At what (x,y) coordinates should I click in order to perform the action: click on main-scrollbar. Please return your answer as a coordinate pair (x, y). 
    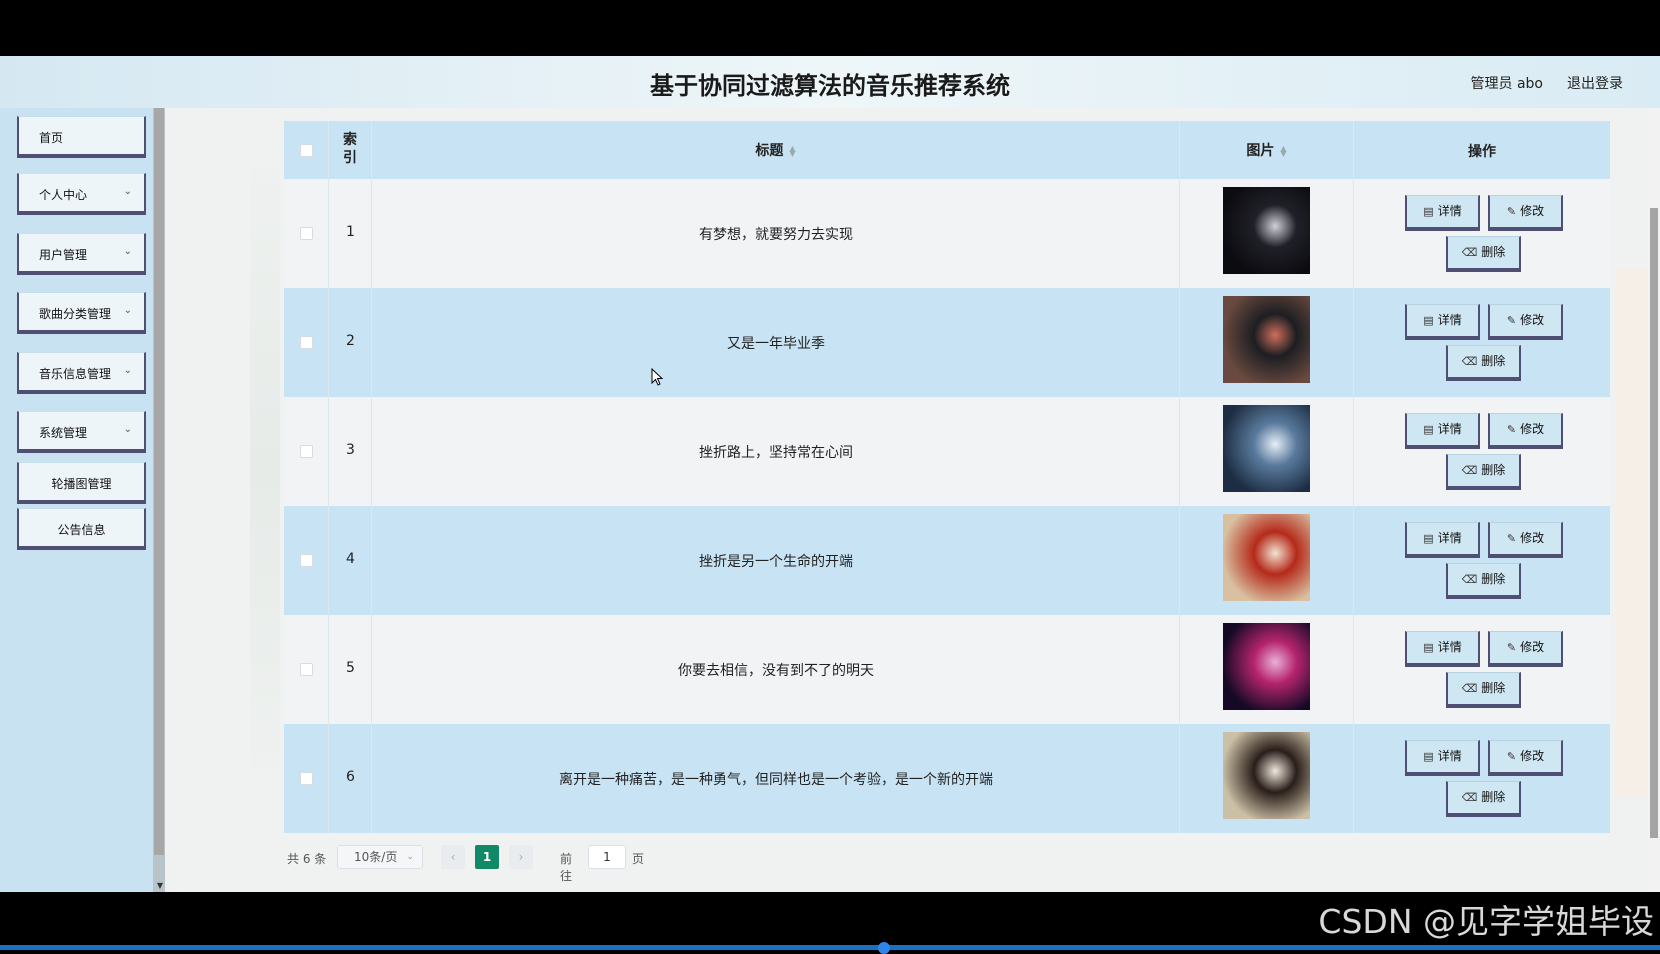
    Looking at the image, I should click on (1654, 500).